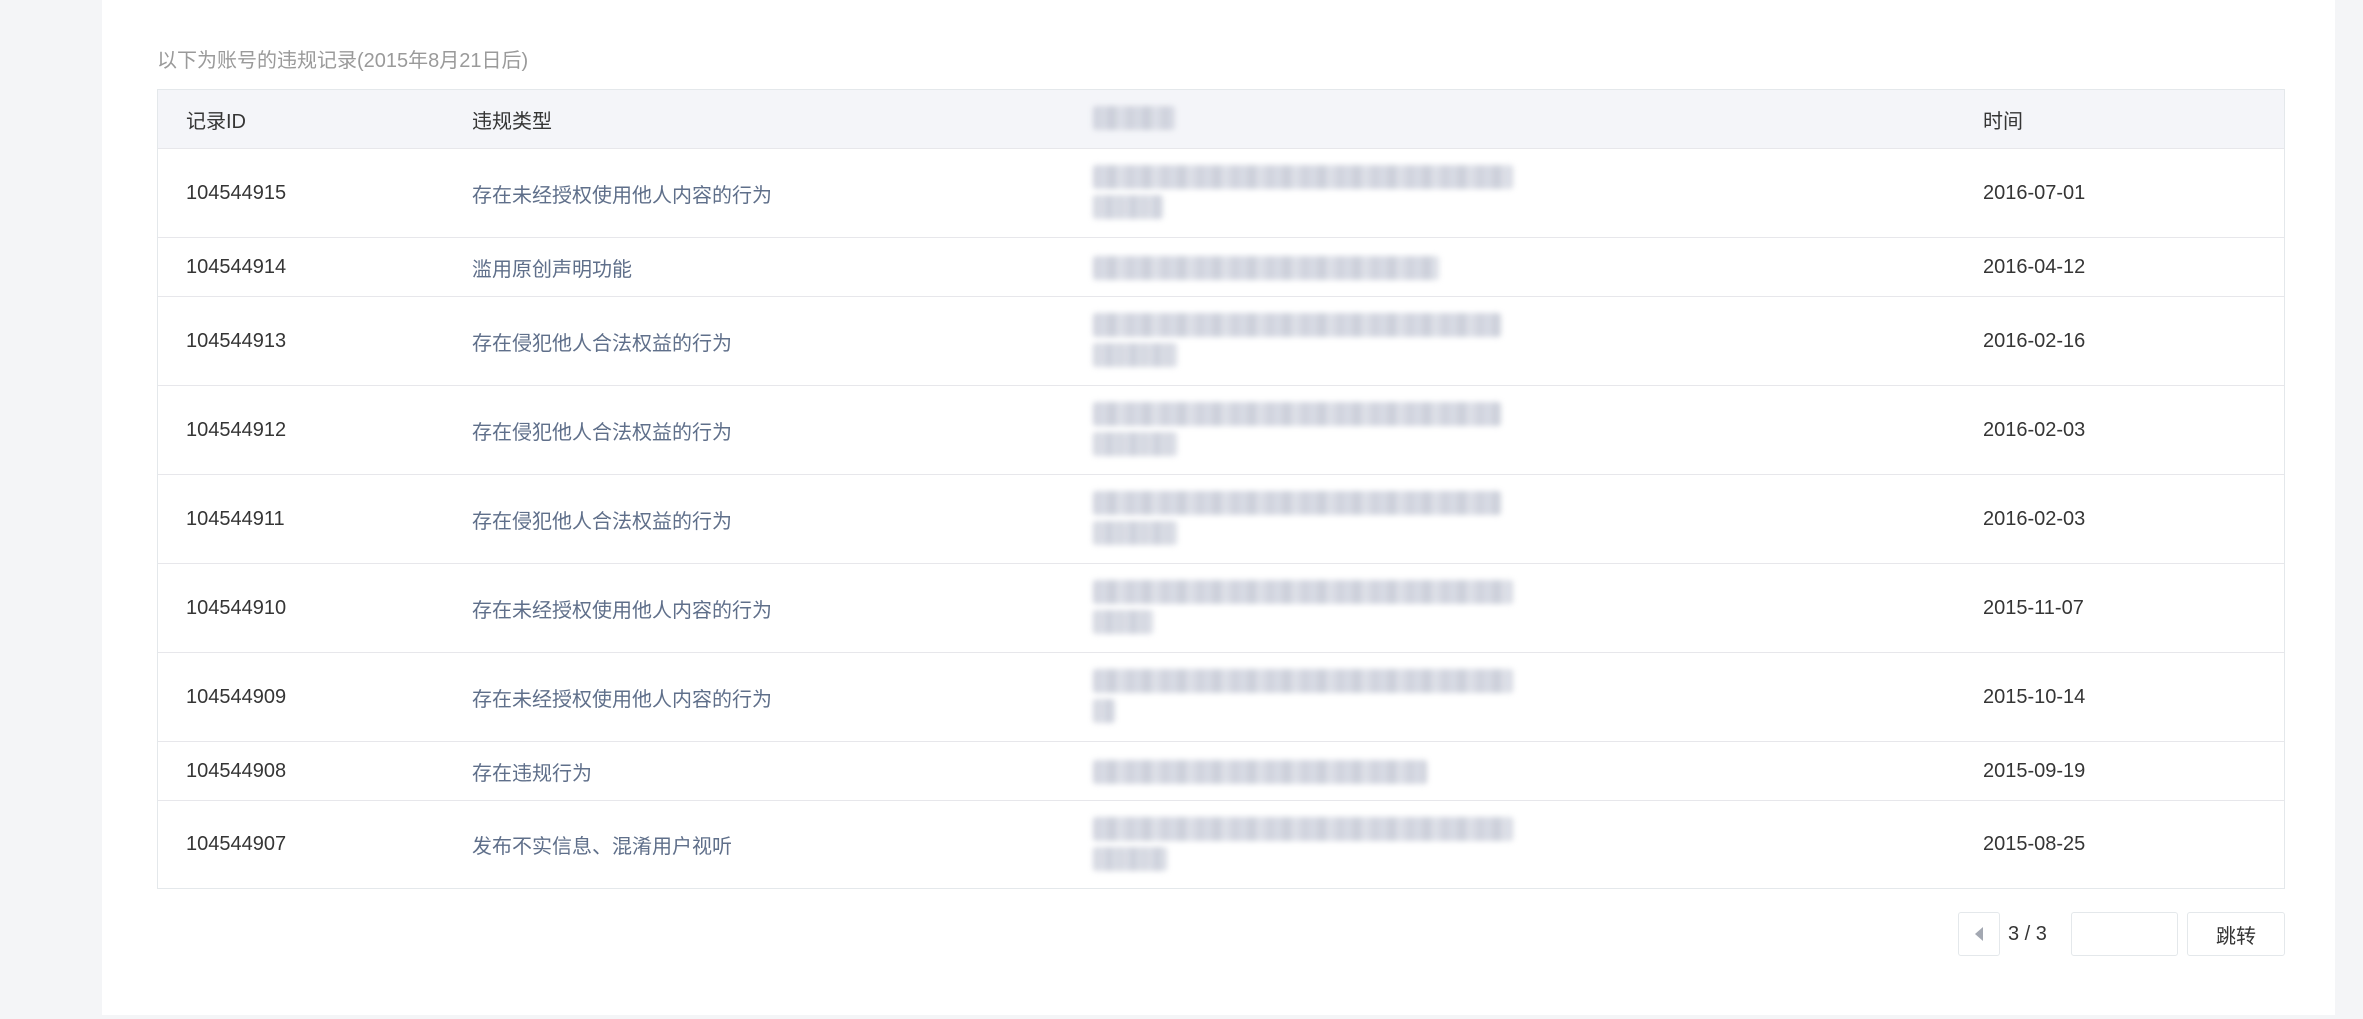  I want to click on violation-time: 2015-08-25, so click(2034, 844).